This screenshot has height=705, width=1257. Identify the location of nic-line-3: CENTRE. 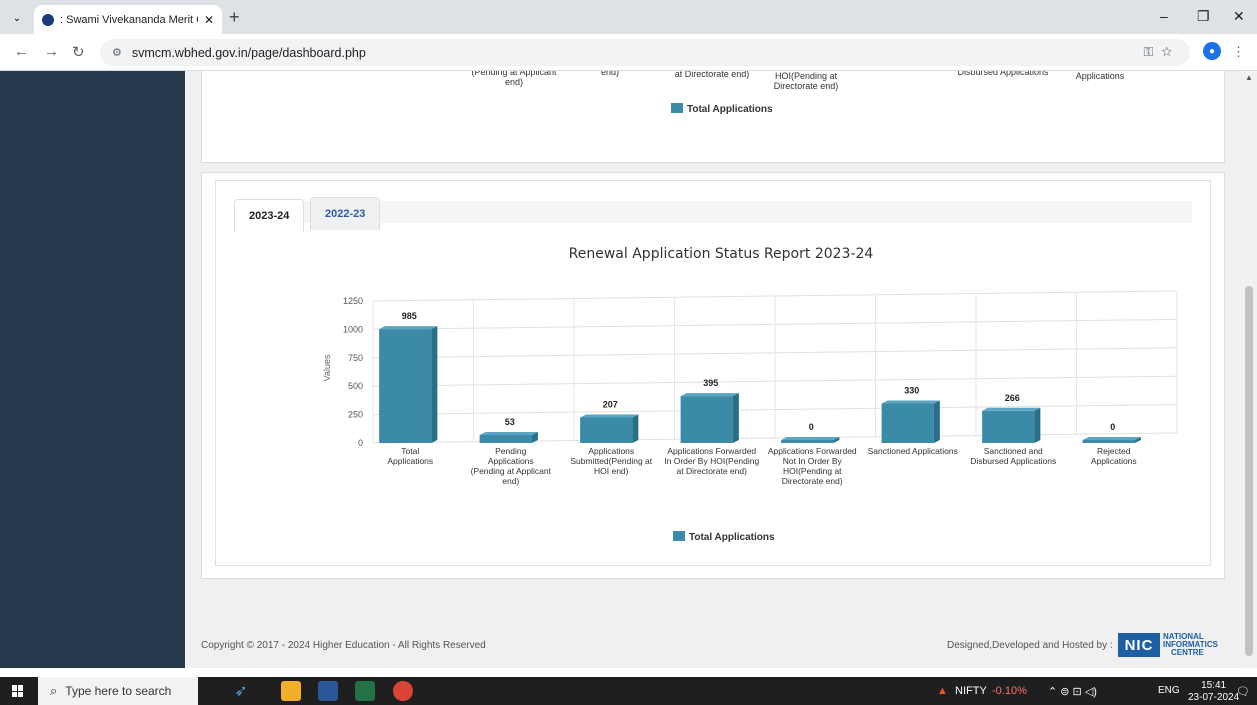
(1187, 652).